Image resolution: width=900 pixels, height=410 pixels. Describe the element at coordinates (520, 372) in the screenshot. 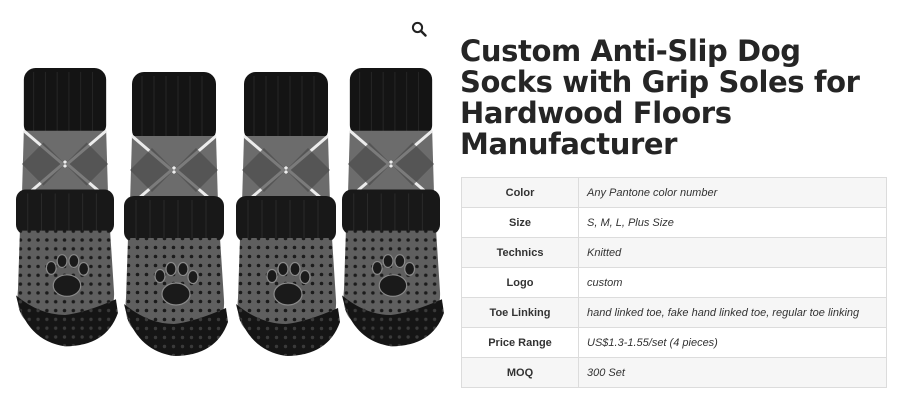

I see `spec-label: MOQ` at that location.